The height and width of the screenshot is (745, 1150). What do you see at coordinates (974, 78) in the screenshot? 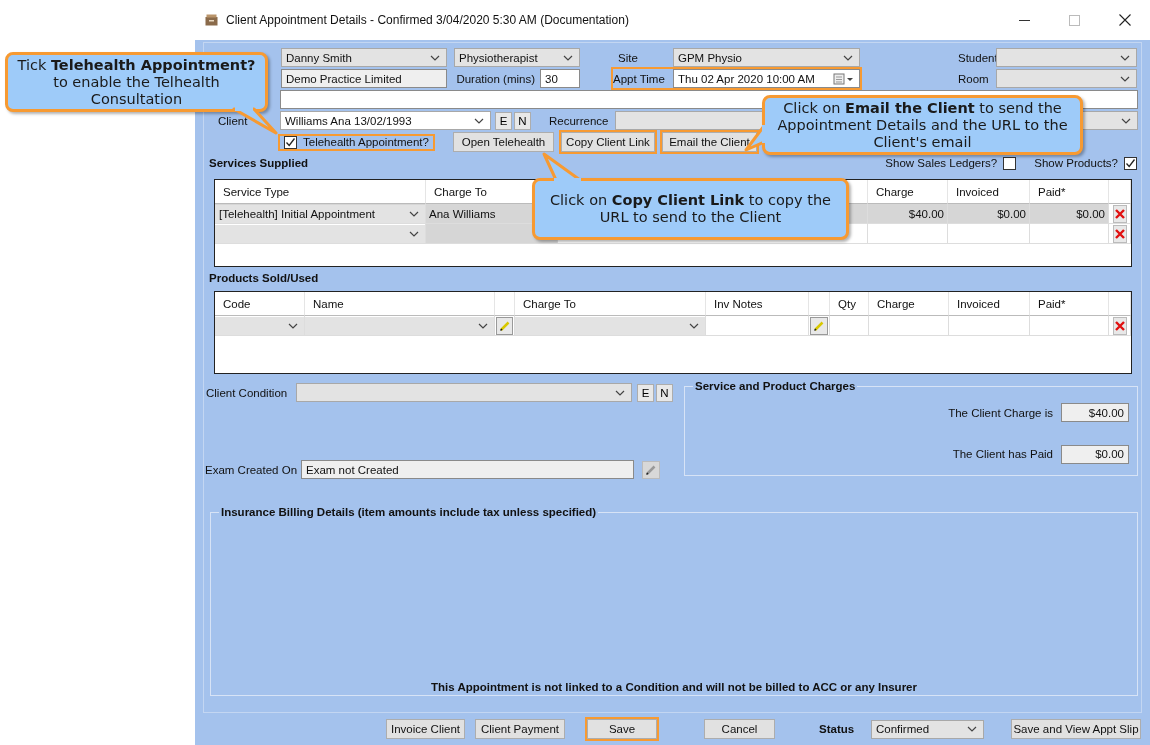
I see `label: Room` at bounding box center [974, 78].